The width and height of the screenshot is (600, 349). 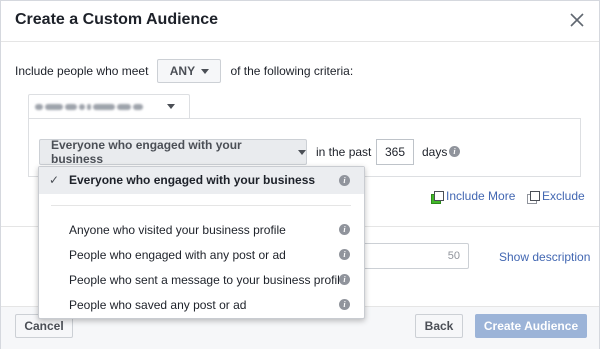 I want to click on dropdown-option: People who saved any post or ad i, so click(x=201, y=305).